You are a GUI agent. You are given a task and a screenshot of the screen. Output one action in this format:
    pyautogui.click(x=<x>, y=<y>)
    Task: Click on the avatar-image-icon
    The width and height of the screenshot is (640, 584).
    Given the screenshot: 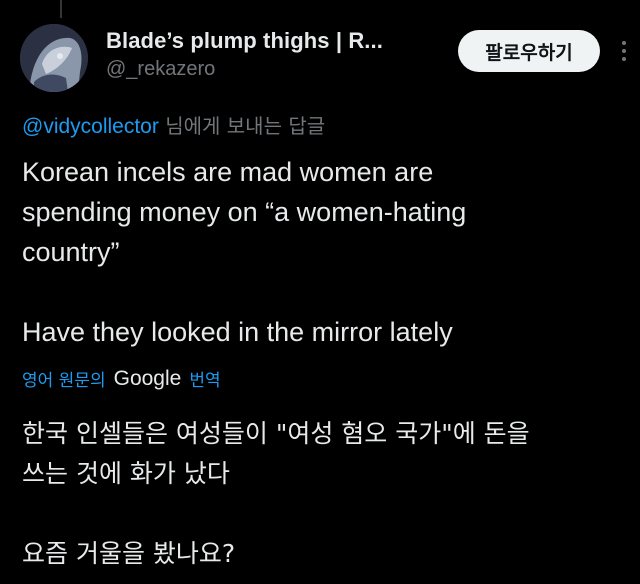 What is the action you would take?
    pyautogui.click(x=54, y=58)
    